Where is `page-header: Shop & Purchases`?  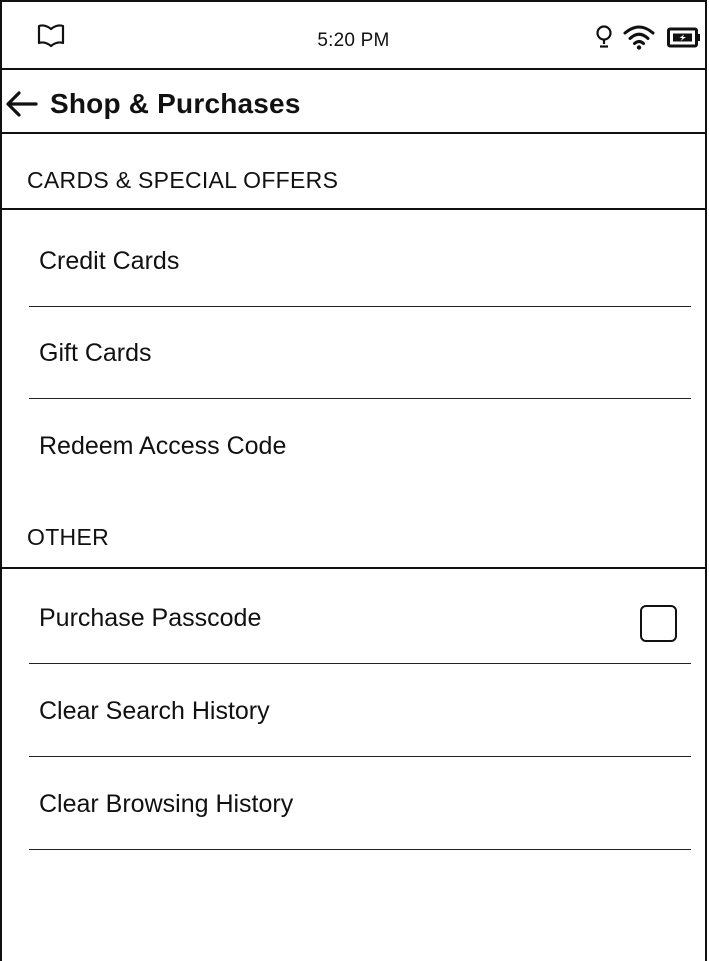 page-header: Shop & Purchases is located at coordinates (353, 102).